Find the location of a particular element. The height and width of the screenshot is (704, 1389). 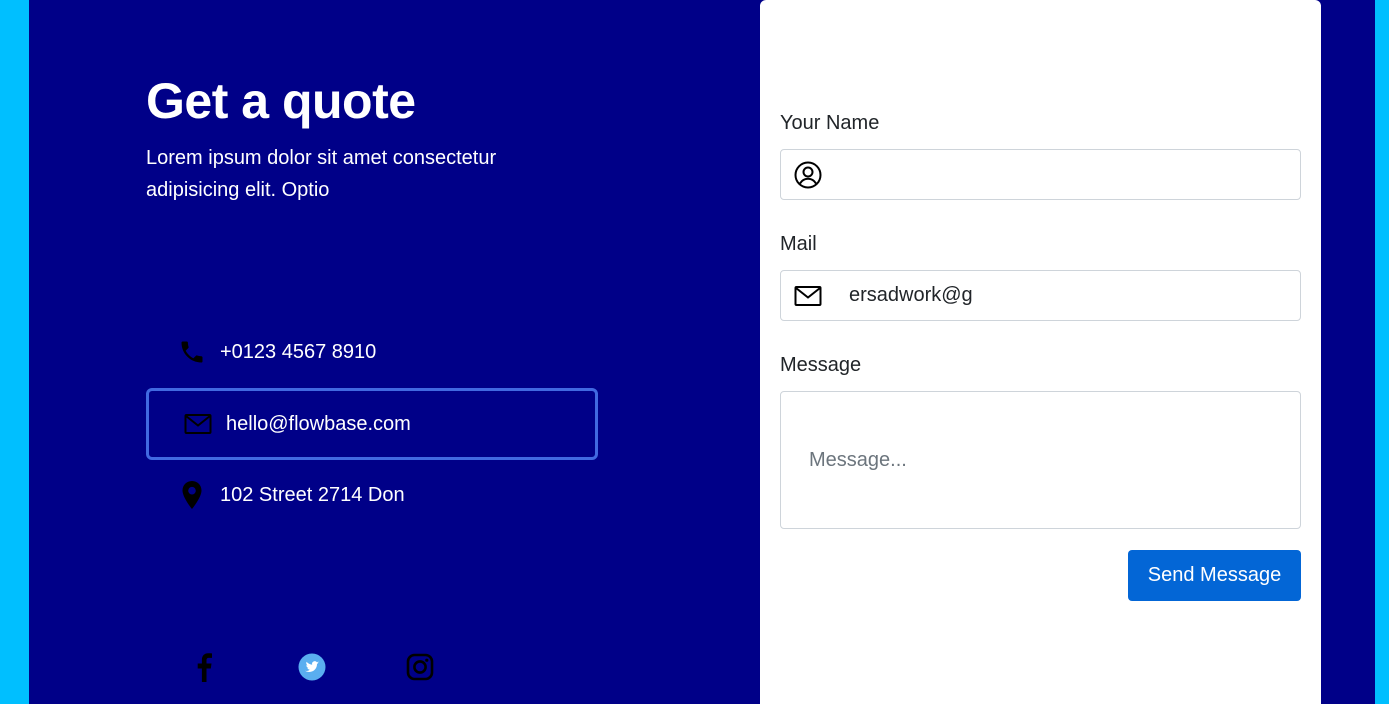

mail-field is located at coordinates (1040, 295).